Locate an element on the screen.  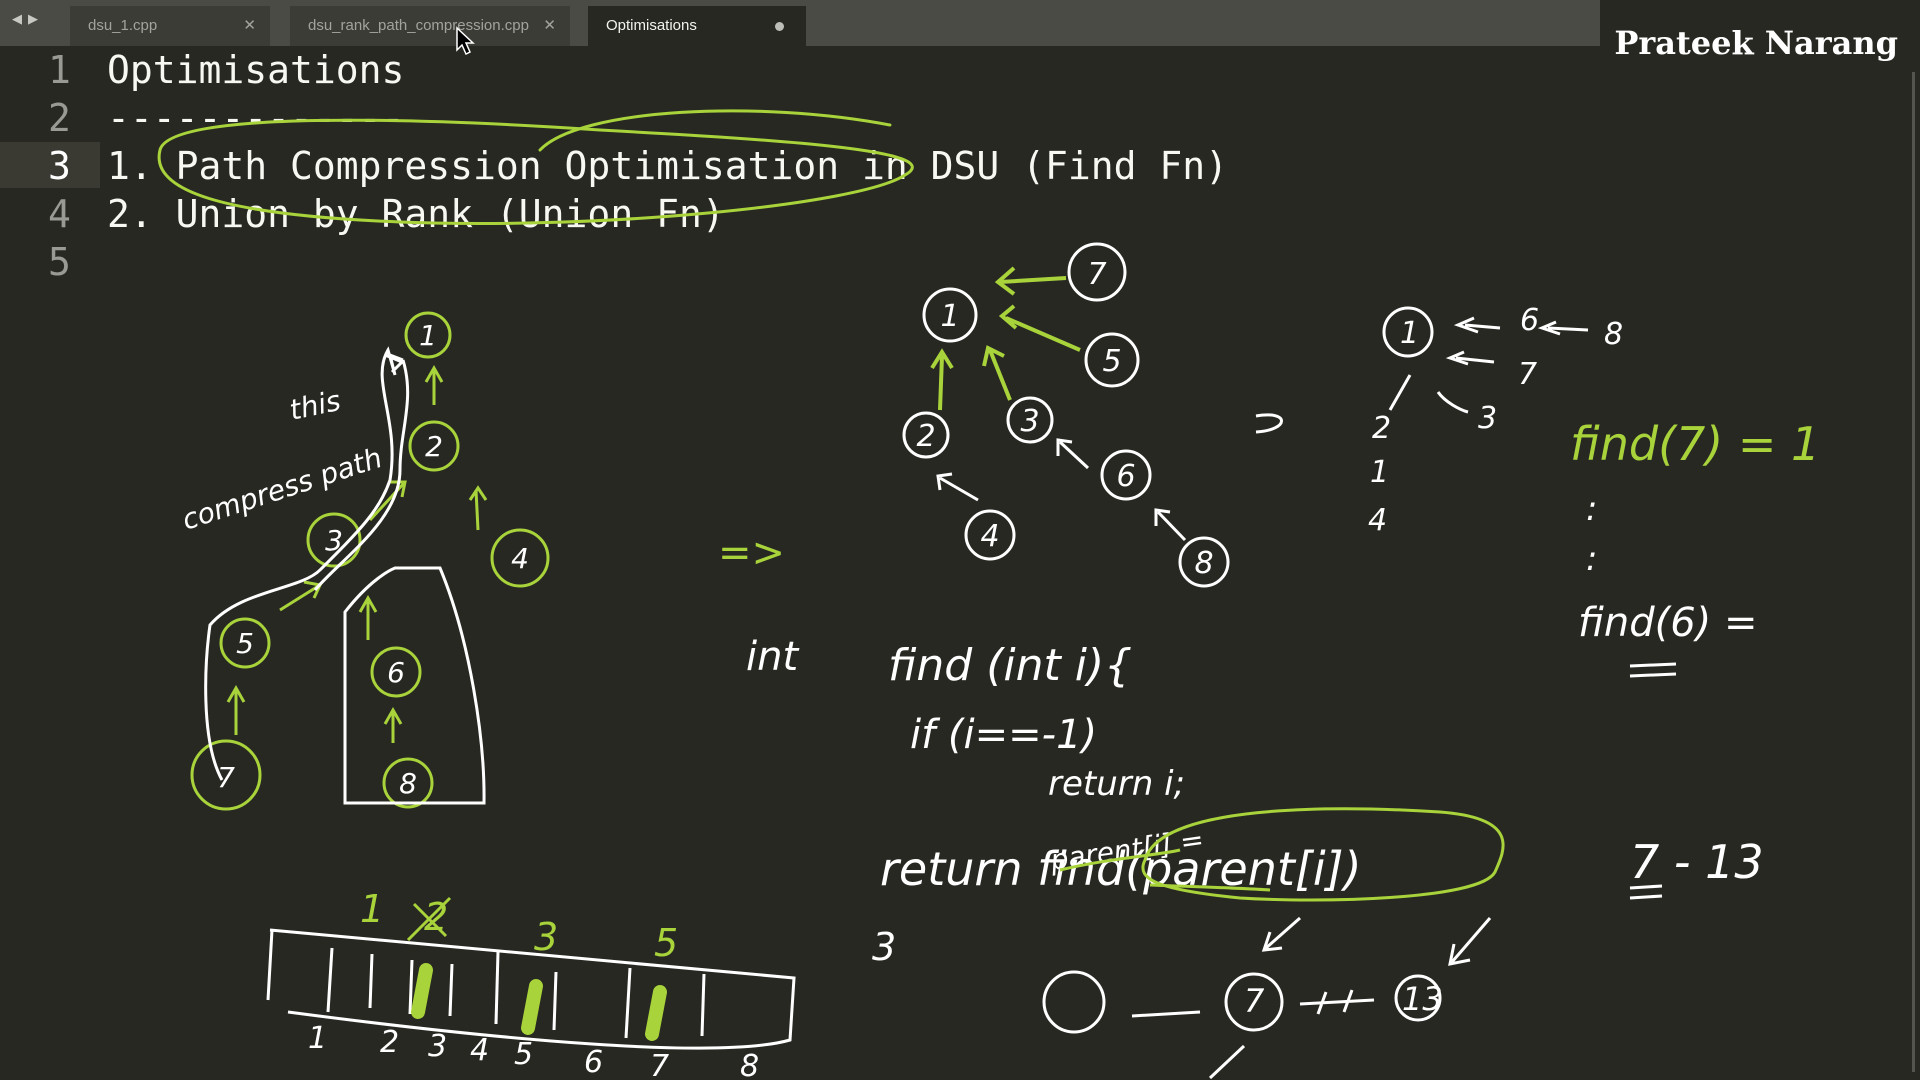
svg-text: find (int i){ is located at coordinates (1010, 665).